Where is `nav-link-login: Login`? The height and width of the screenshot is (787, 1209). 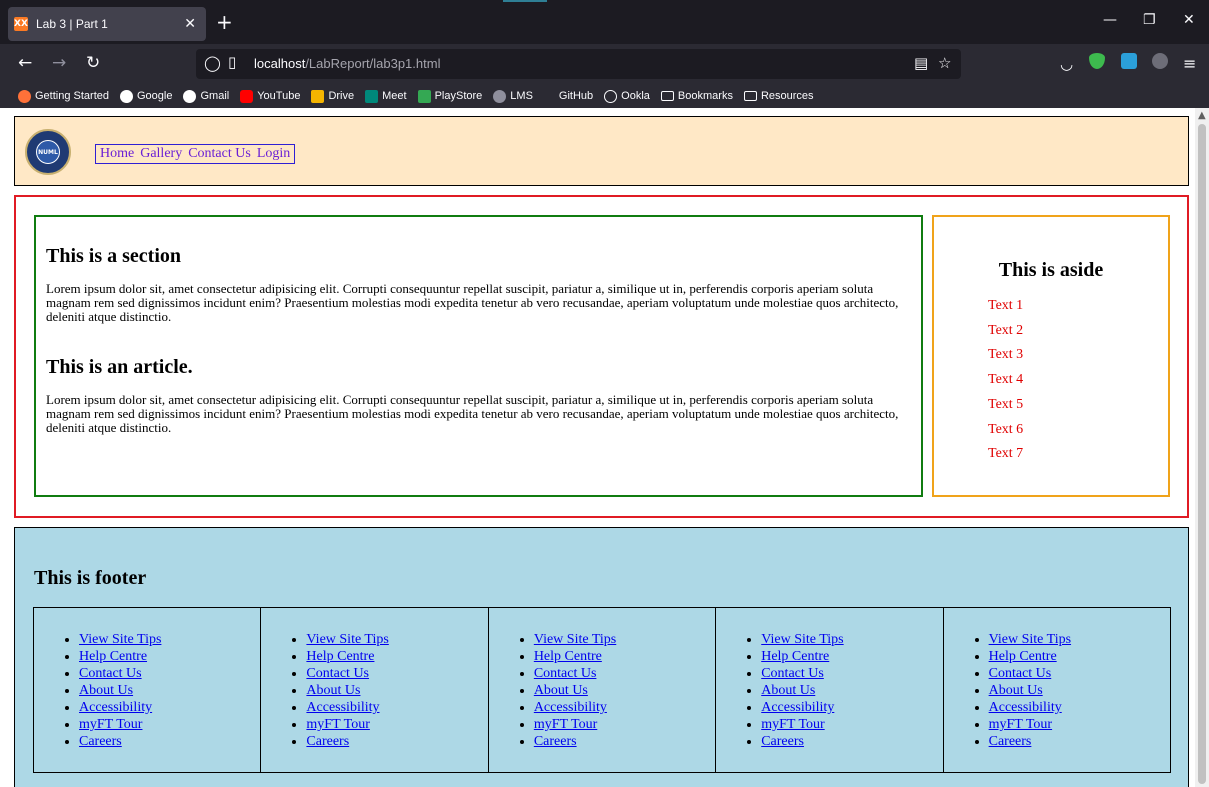 nav-link-login: Login is located at coordinates (273, 154).